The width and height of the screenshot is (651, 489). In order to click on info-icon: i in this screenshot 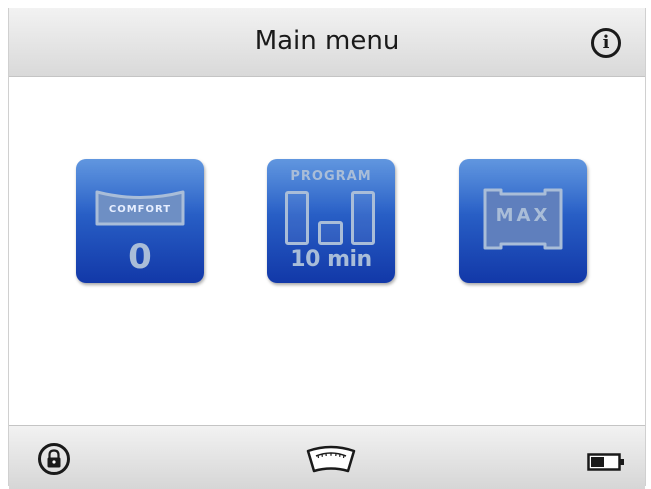, I will do `click(606, 43)`.